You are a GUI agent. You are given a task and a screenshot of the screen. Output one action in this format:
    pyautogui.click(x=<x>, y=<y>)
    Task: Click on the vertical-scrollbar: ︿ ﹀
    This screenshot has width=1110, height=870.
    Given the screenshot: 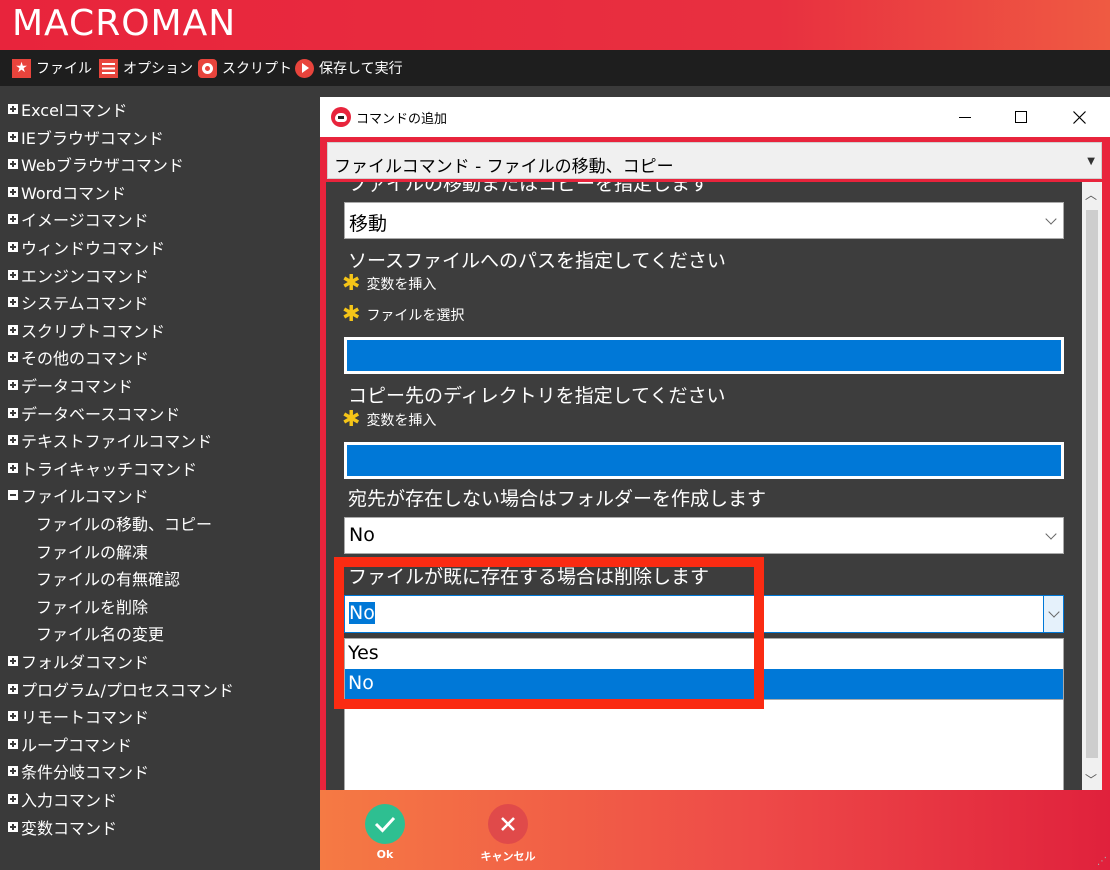 What is the action you would take?
    pyautogui.click(x=1092, y=487)
    